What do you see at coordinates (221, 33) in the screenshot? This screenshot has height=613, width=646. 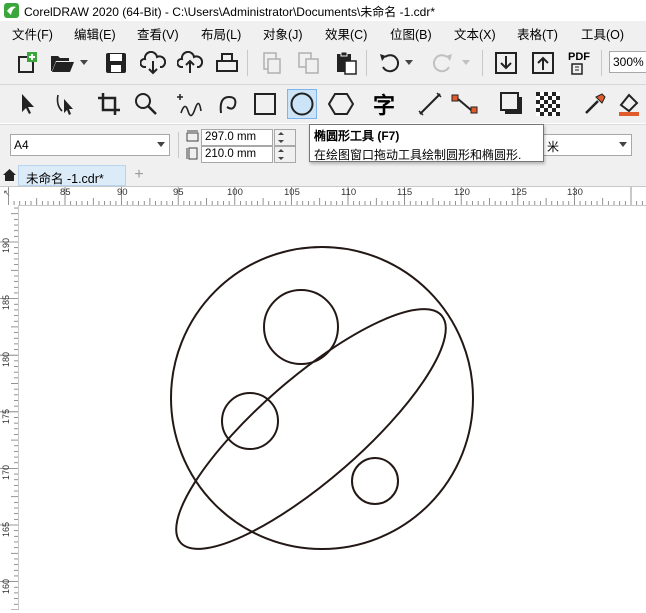 I see `menu-layout: 布局(L)` at bounding box center [221, 33].